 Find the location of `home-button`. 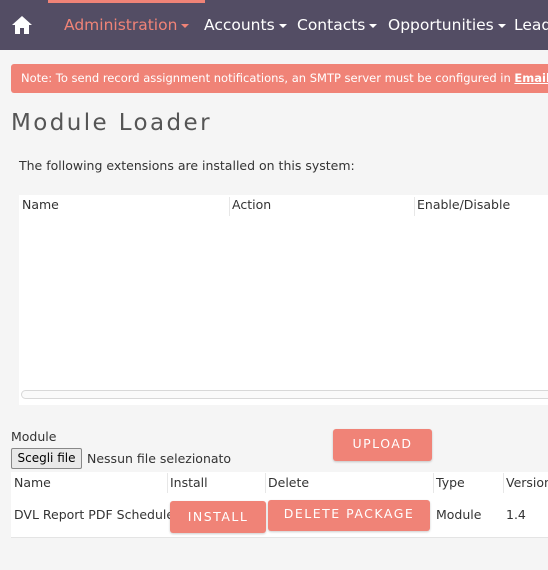

home-button is located at coordinates (22, 25).